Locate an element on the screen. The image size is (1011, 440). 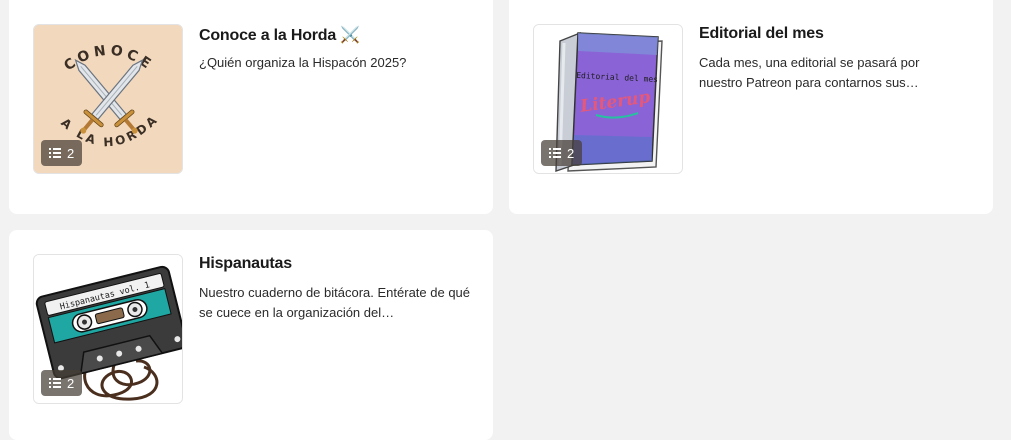
collection-thumbnail: CONOCE A LA HORDA 2 is located at coordinates (108, 99).